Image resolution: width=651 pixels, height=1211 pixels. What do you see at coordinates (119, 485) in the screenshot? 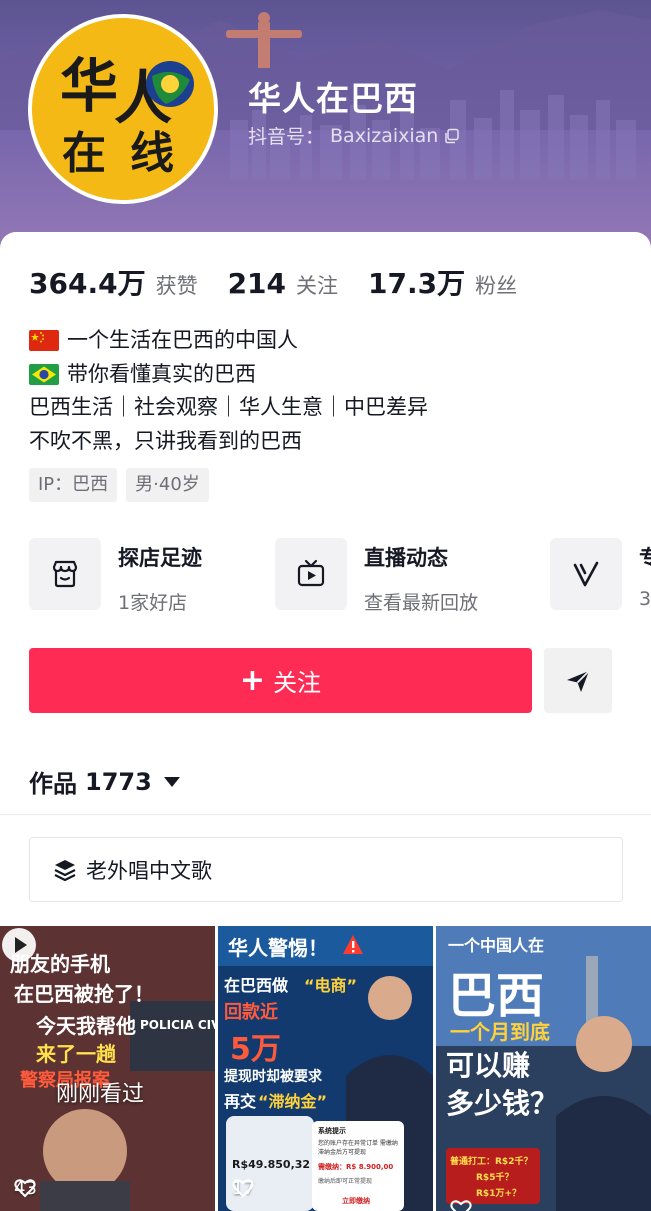
I see `profile-tags: IP：巴西 男·40岁` at bounding box center [119, 485].